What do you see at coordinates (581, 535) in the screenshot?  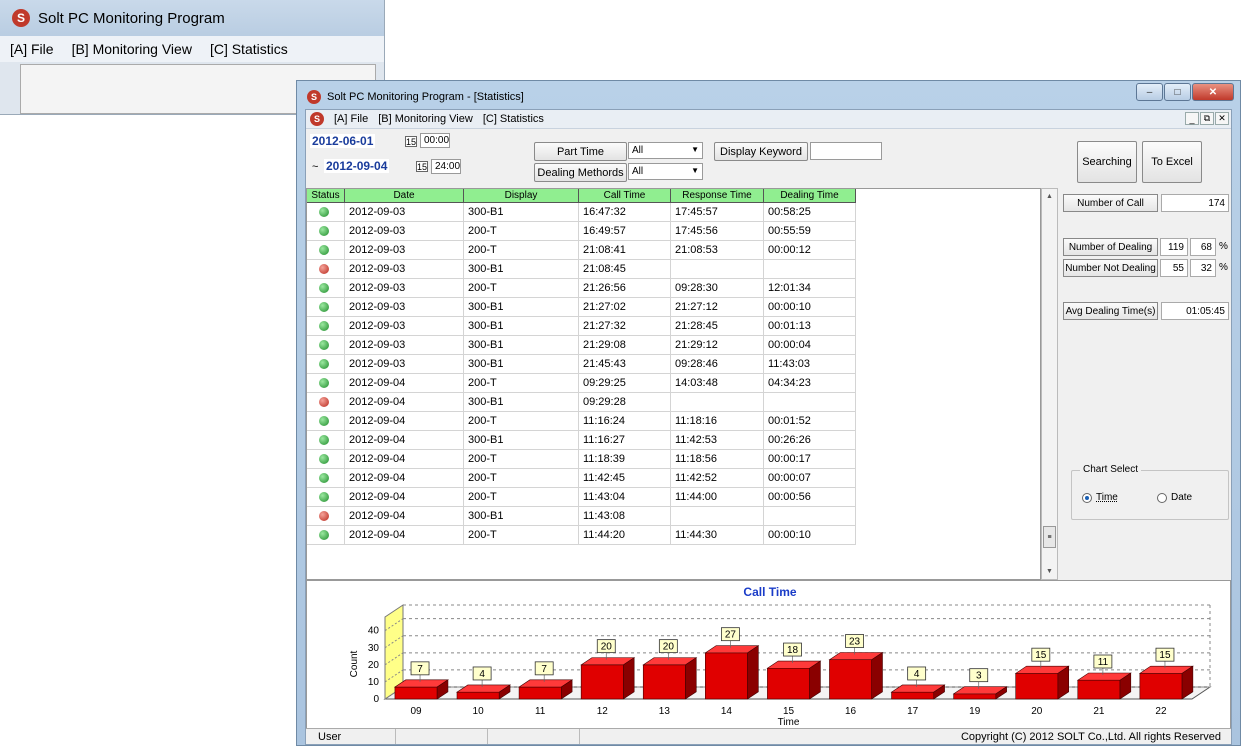 I see `table-row: 2012-09-04 200-T 11:44:20 11:44:30 00:00:10` at bounding box center [581, 535].